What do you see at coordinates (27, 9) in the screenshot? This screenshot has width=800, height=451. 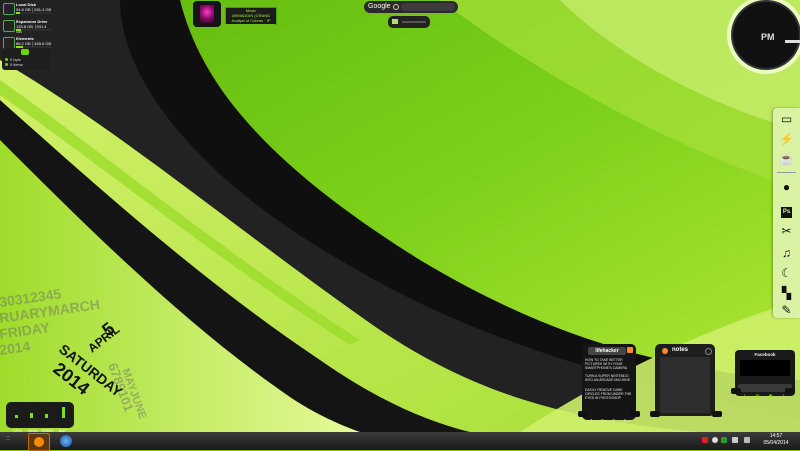 I see `drive-local-disk: Local Disk 94.8 GB │931.4 GB` at bounding box center [27, 9].